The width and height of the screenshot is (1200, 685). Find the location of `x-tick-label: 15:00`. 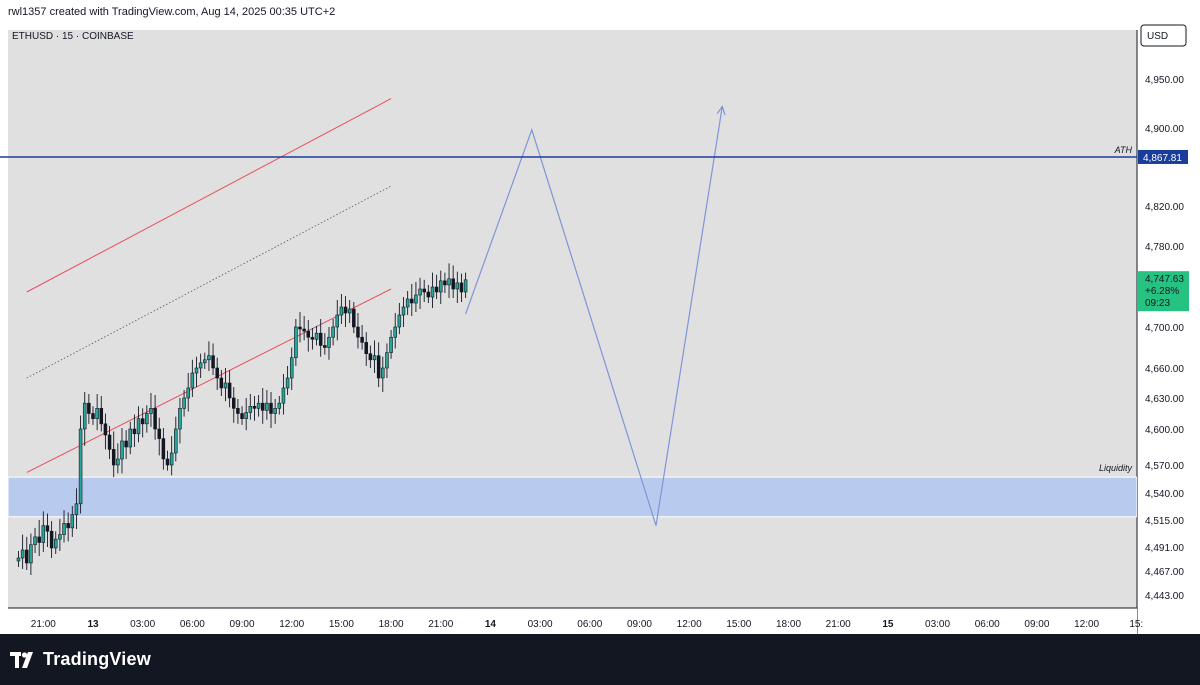

x-tick-label: 15:00 is located at coordinates (738, 624).